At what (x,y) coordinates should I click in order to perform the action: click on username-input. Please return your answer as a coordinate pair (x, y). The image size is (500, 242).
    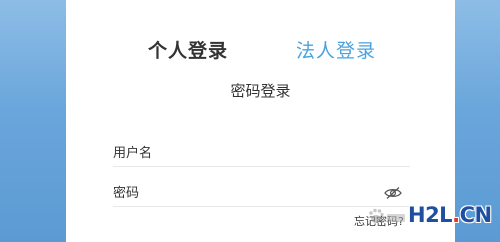
    Looking at the image, I should click on (233, 153).